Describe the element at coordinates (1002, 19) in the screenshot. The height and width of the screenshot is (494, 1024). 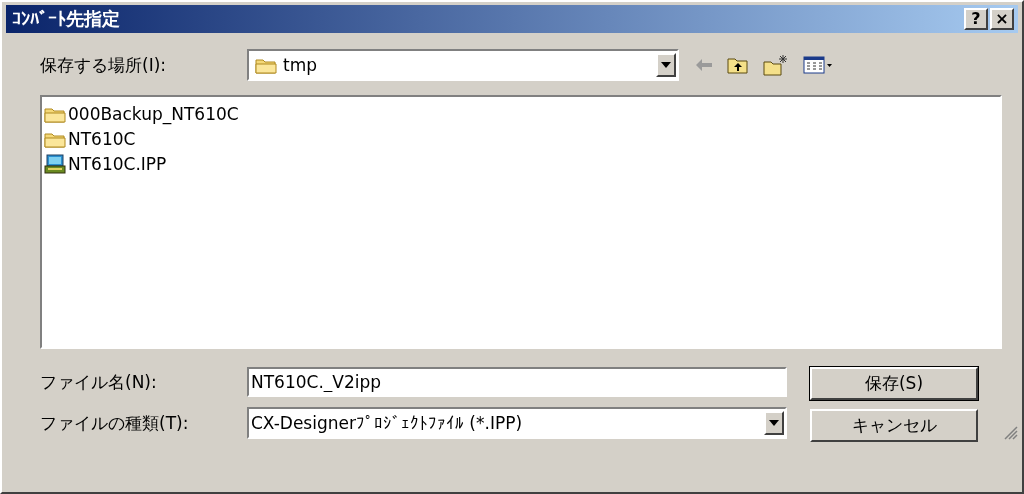
I see `close-button: ×` at that location.